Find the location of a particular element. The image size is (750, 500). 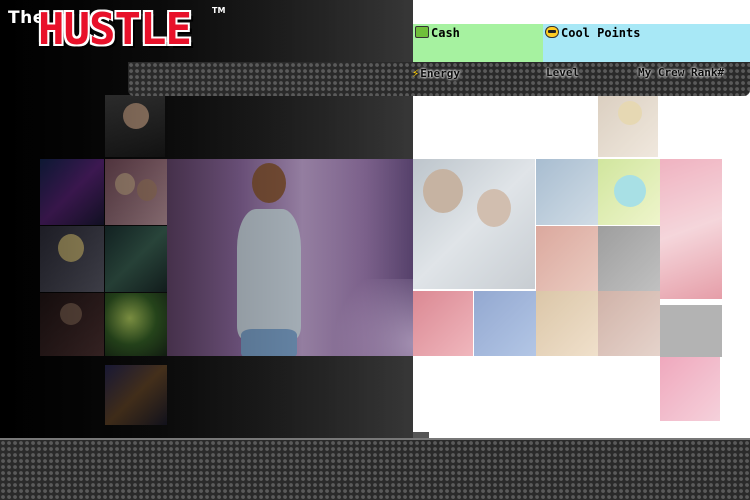

photo-tile-red-club is located at coordinates (690, 389).